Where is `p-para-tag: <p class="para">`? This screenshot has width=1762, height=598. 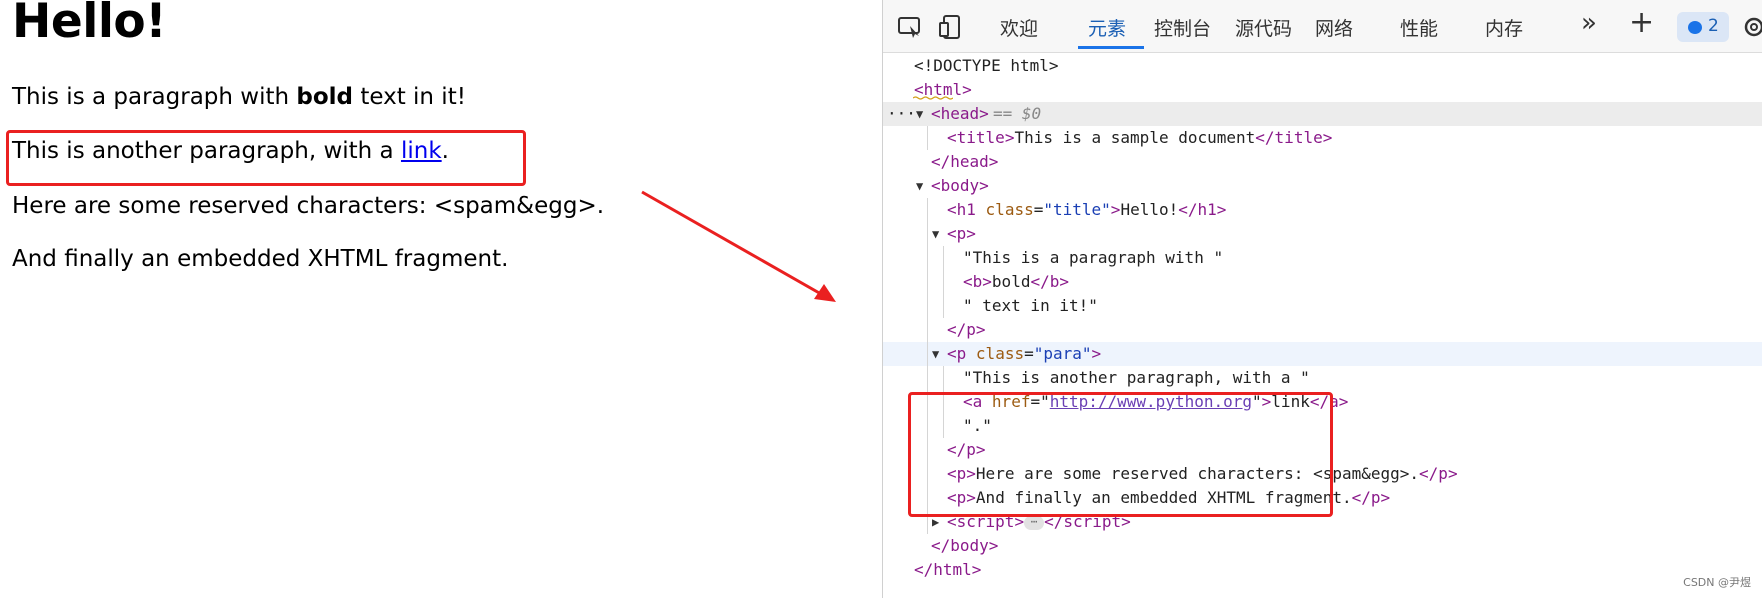 p-para-tag: <p class="para"> is located at coordinates (1024, 353).